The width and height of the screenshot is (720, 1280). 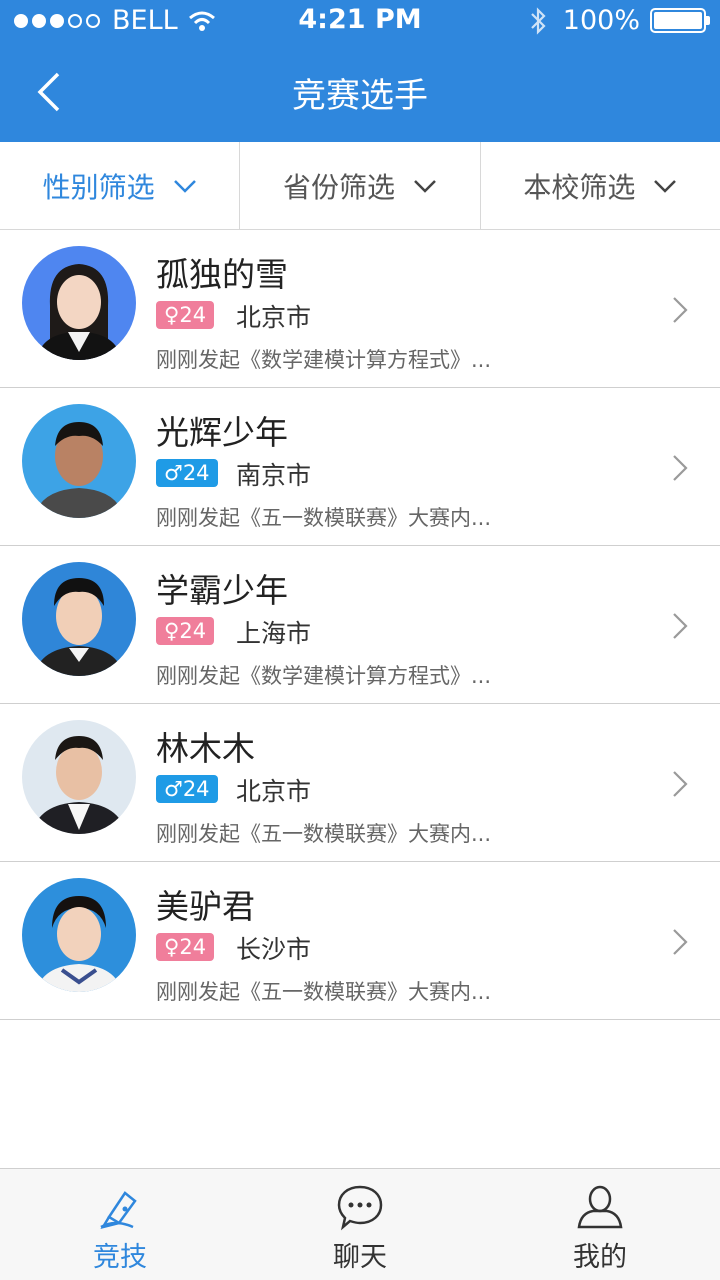 I want to click on player-city: 长沙市, so click(x=274, y=949).